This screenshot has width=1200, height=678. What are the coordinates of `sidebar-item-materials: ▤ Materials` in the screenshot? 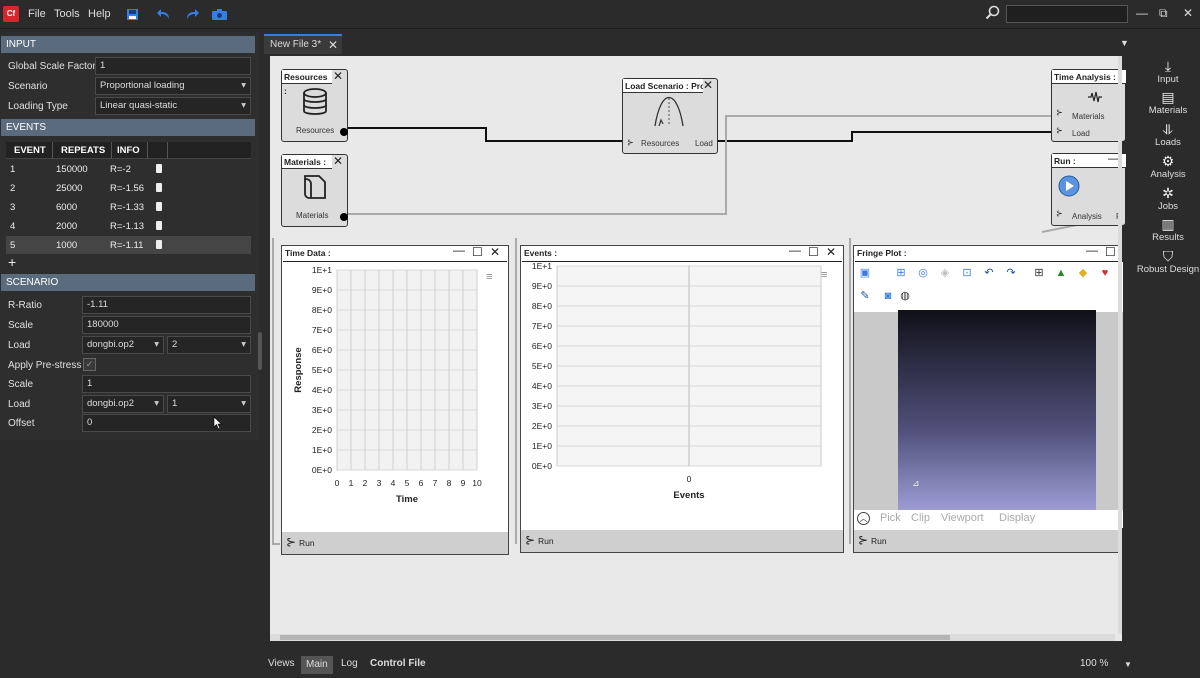 It's located at (1168, 102).